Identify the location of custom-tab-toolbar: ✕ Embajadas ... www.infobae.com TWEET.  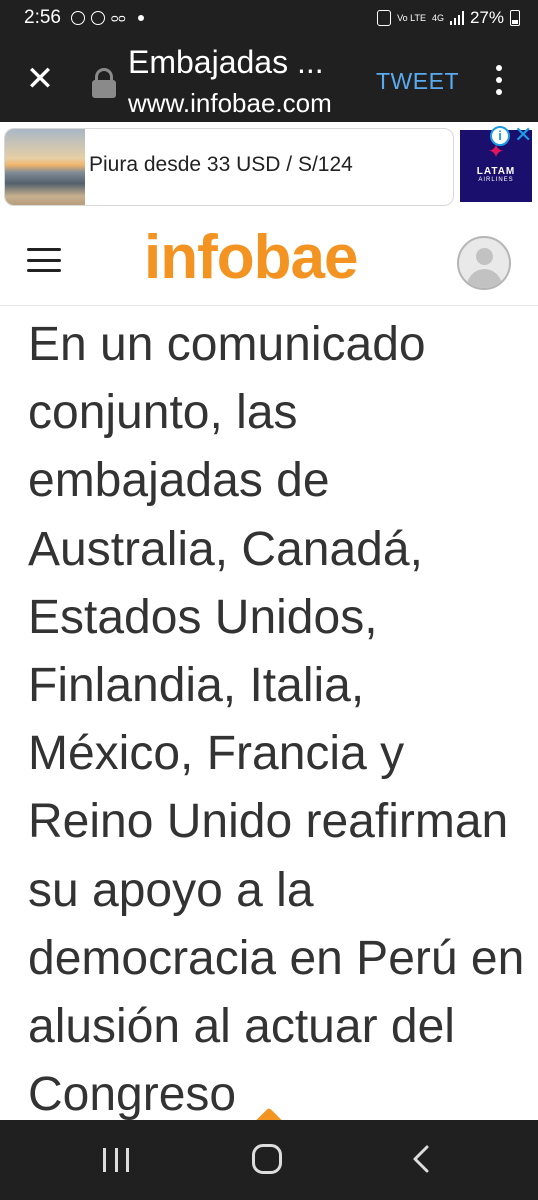
(269, 79).